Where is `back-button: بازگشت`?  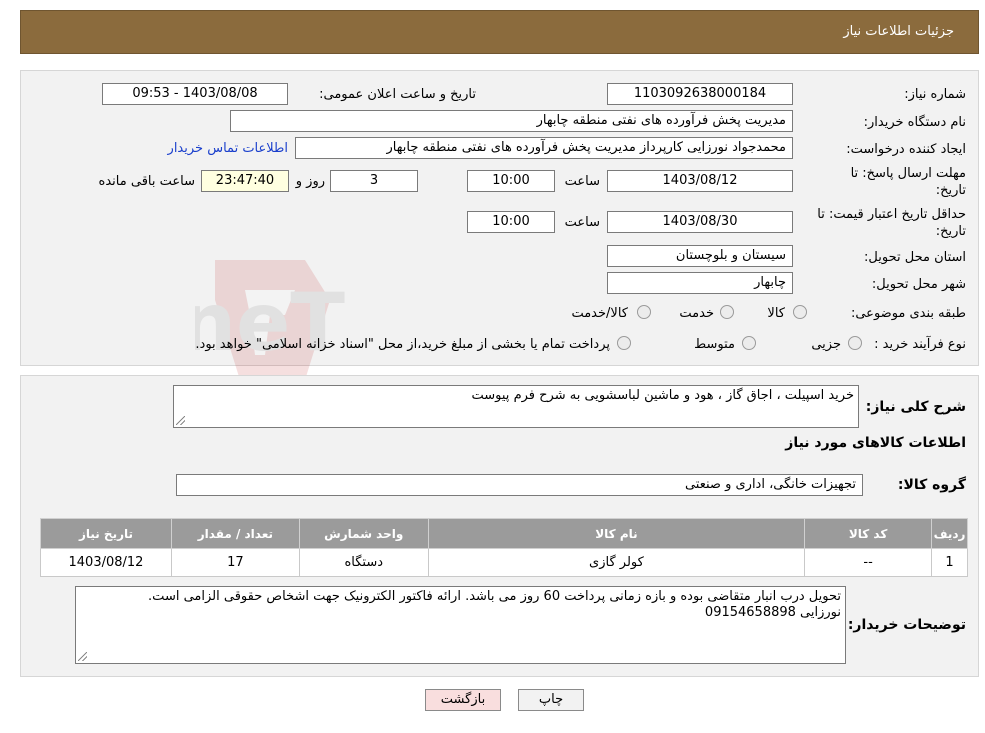
back-button: بازگشت is located at coordinates (463, 700).